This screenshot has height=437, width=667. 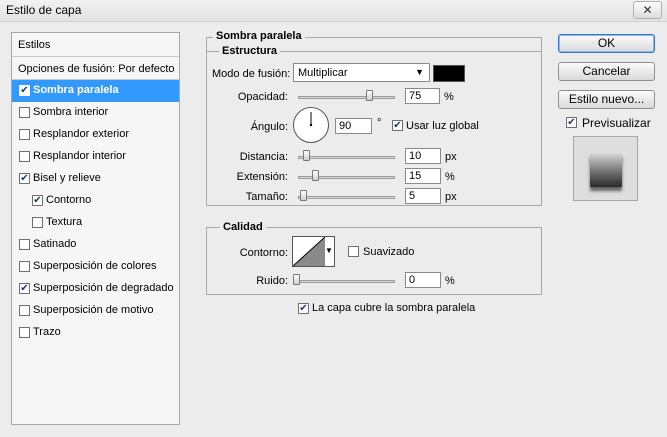 What do you see at coordinates (95, 311) in the screenshot?
I see `style-item: Superposición de motivo` at bounding box center [95, 311].